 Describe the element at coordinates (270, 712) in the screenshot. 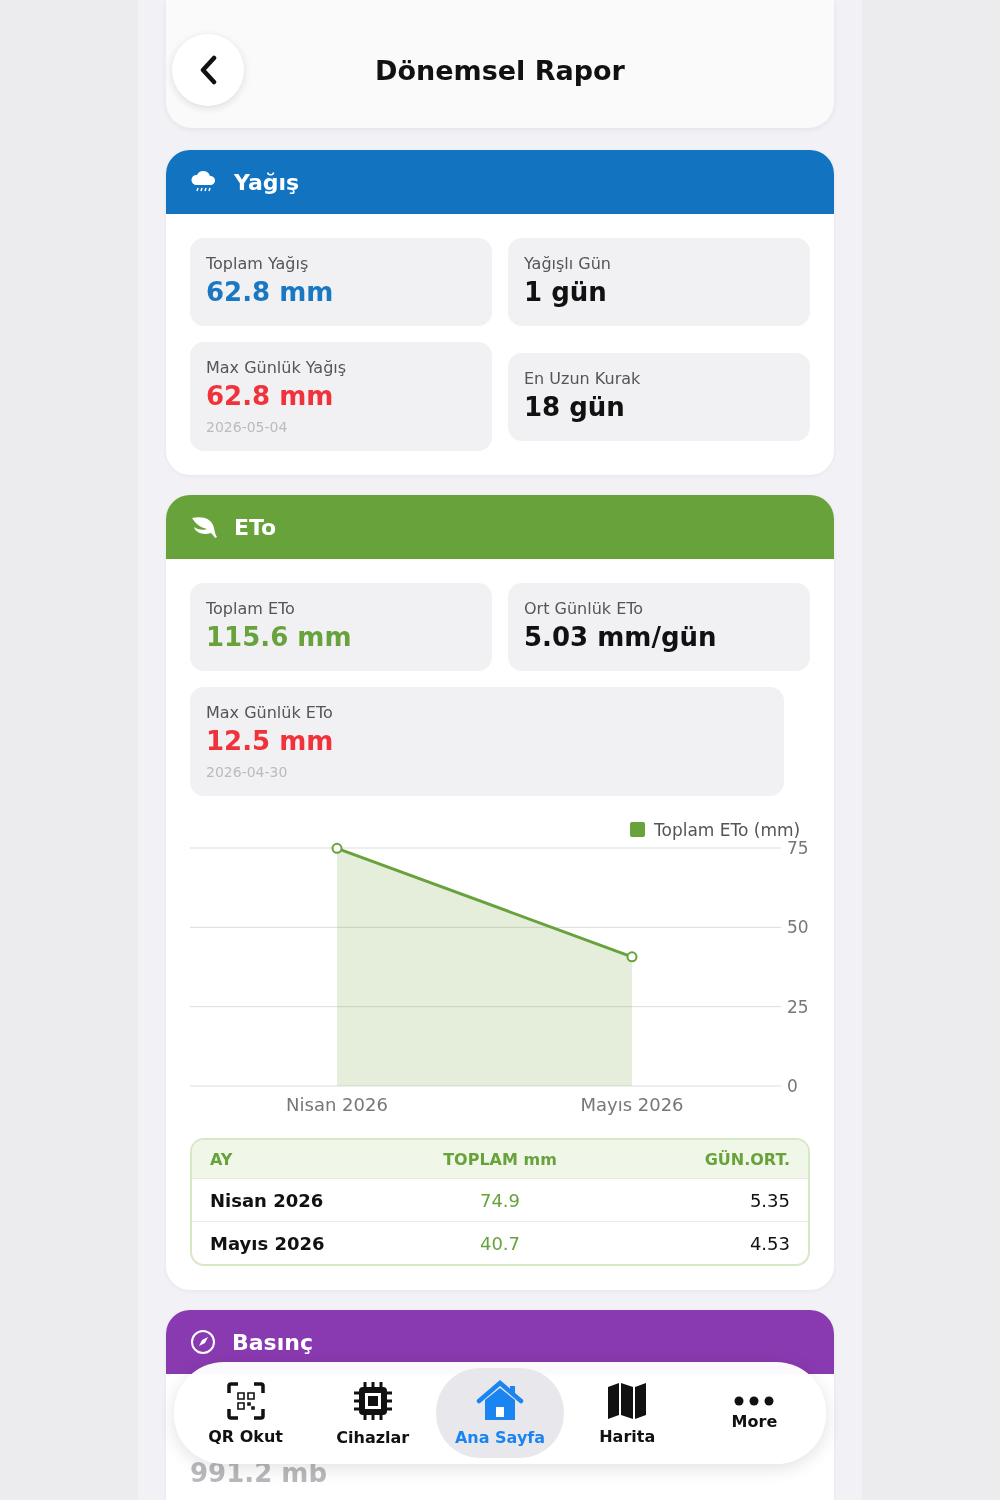

I see `stat-label: Max Günlük ETo` at that location.